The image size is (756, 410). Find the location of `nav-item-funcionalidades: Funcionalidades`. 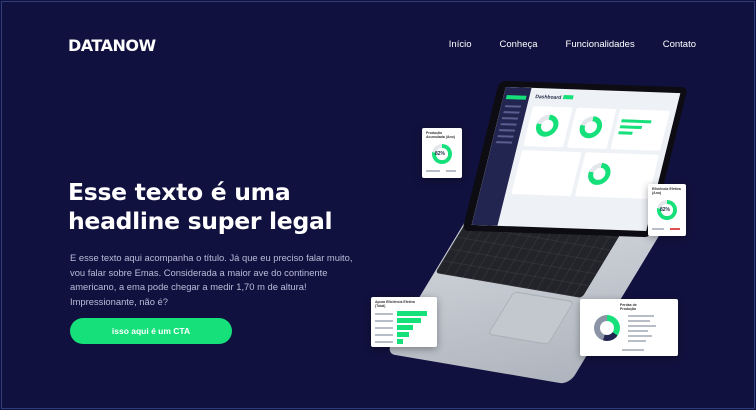

nav-item-funcionalidades: Funcionalidades is located at coordinates (600, 44).